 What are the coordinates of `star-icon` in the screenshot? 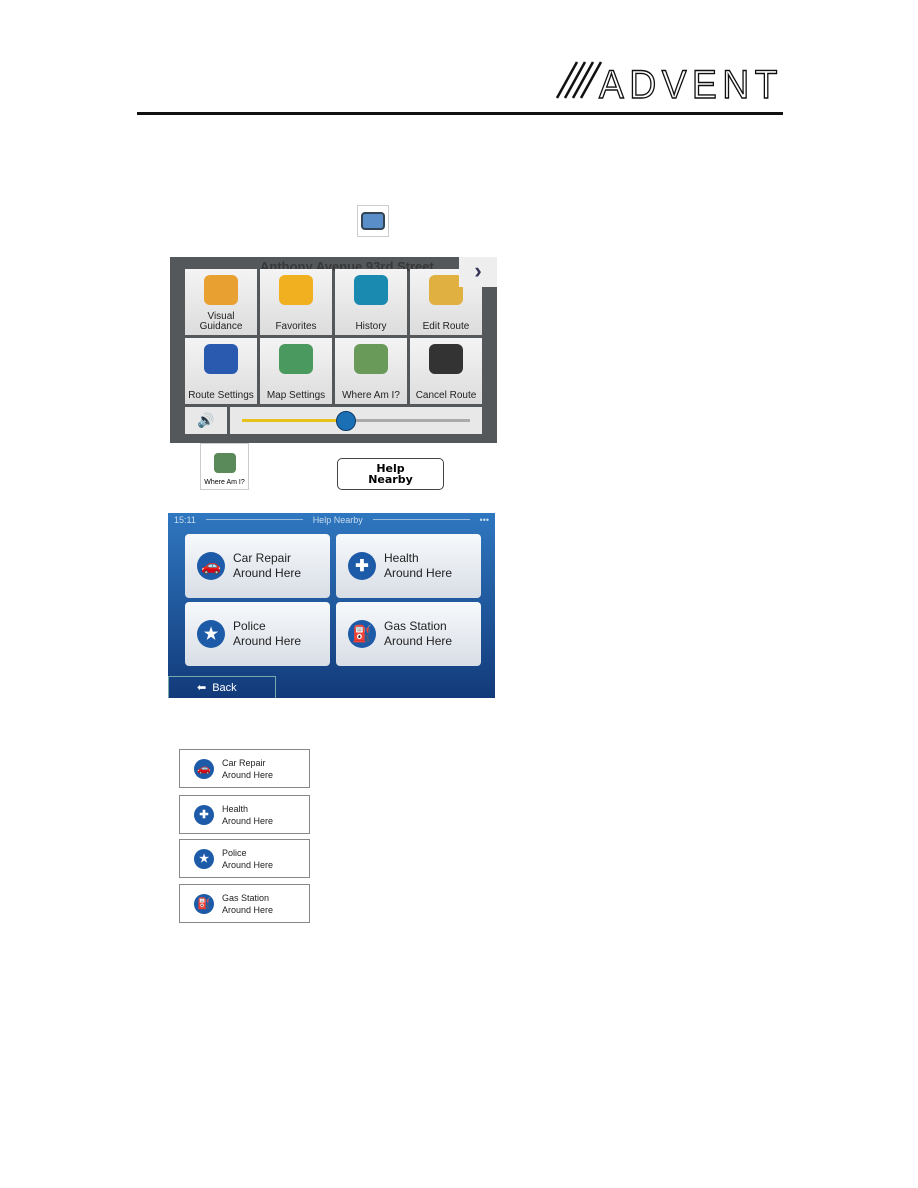 It's located at (296, 290).